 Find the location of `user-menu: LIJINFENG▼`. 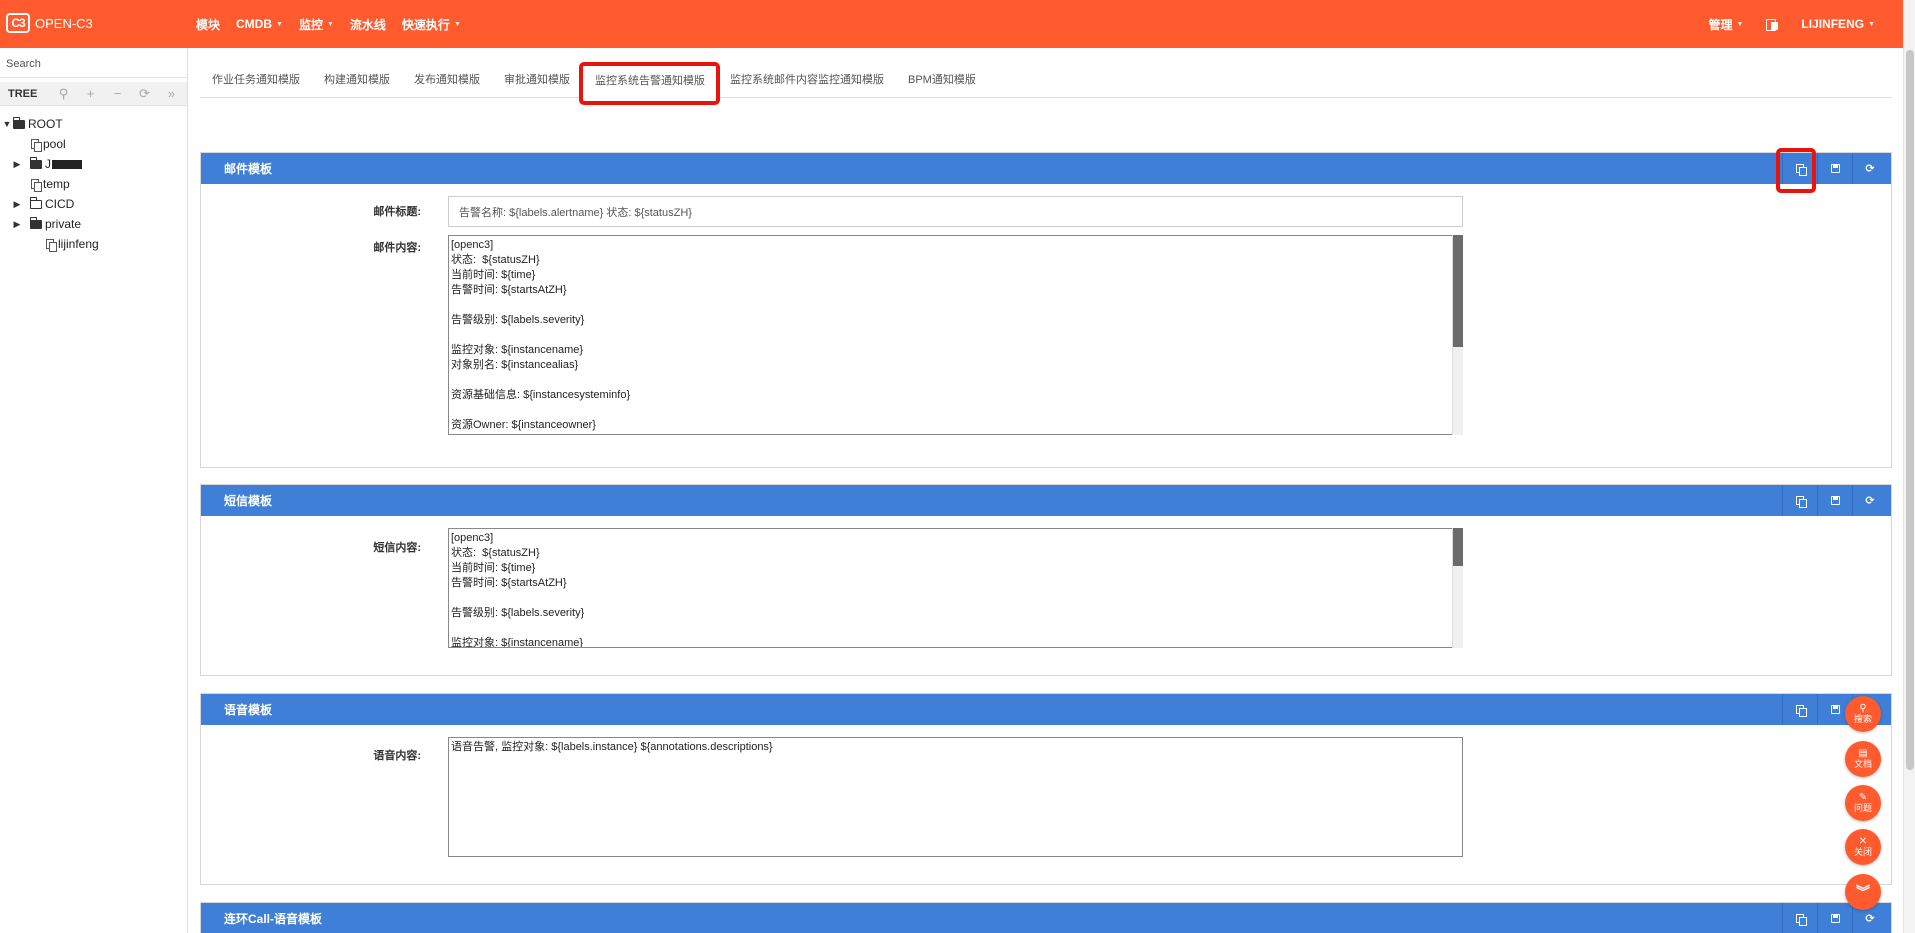

user-menu: LIJINFENG▼ is located at coordinates (1838, 24).